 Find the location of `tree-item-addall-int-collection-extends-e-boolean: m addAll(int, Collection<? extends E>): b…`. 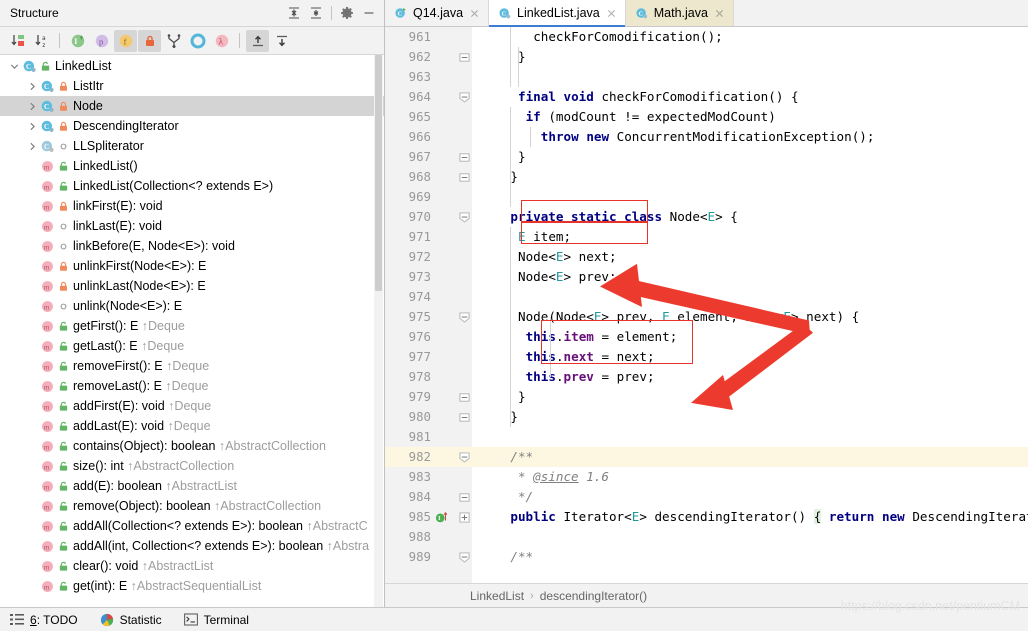

tree-item-addall-int-collection-extends-e-boolean: m addAll(int, Collection<? extends E>): b… is located at coordinates (192, 546).